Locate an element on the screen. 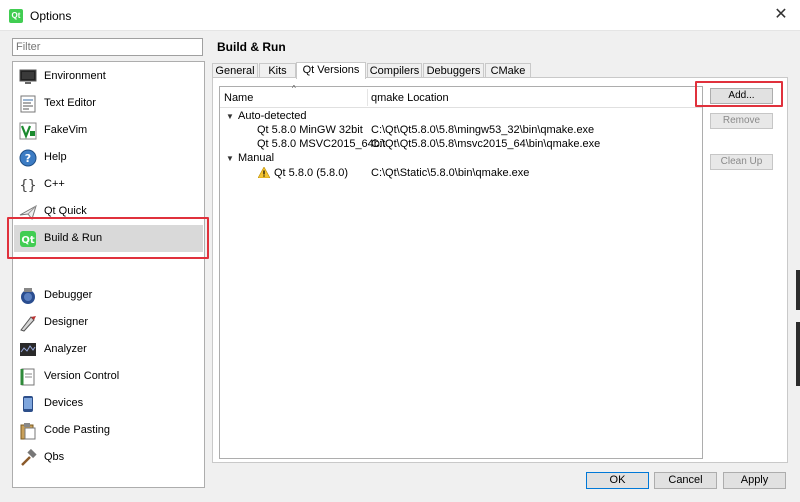 This screenshot has width=800, height=502. category-analyzer: Analyzer is located at coordinates (108, 349).